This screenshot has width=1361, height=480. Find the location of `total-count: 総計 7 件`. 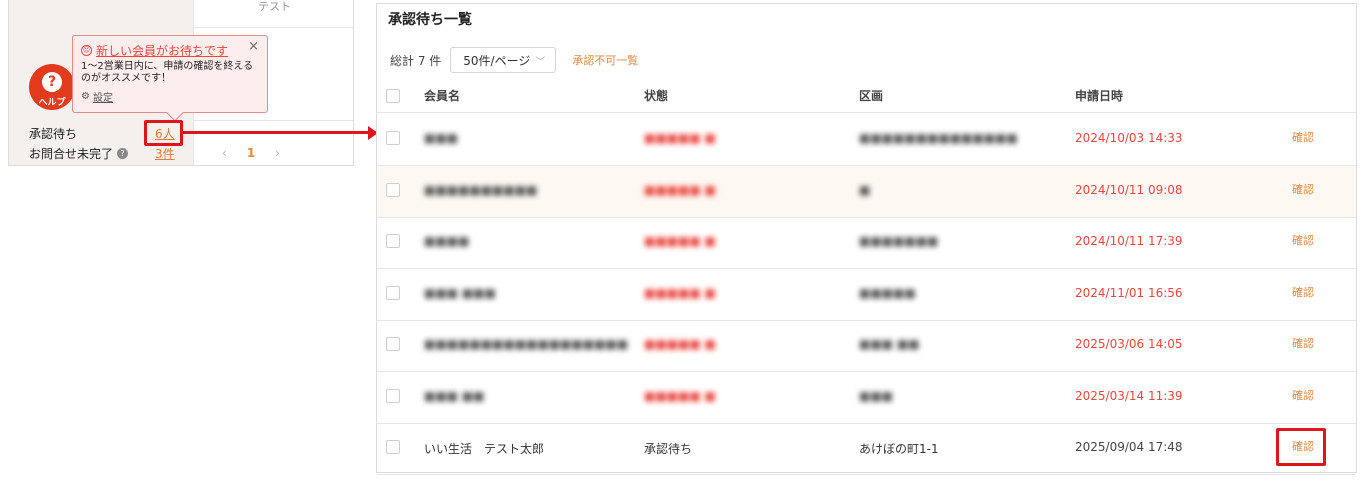

total-count: 総計 7 件 is located at coordinates (416, 60).